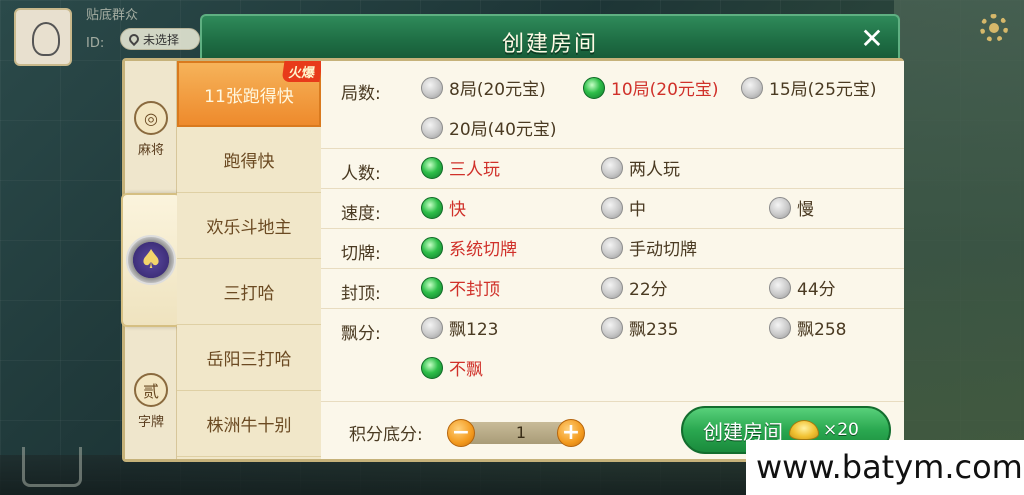  What do you see at coordinates (150, 422) in the screenshot?
I see `category-label: 字牌` at bounding box center [150, 422].